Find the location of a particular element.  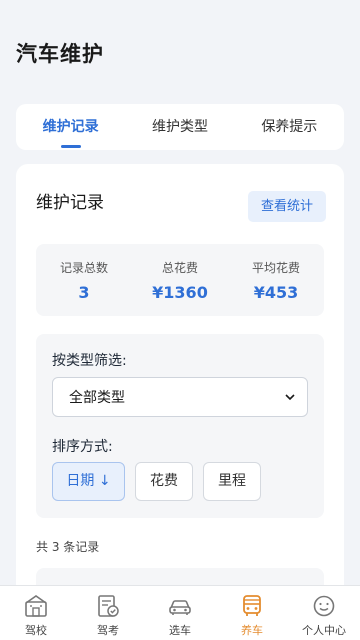

nav-item-car-care: 养车 is located at coordinates (252, 613).